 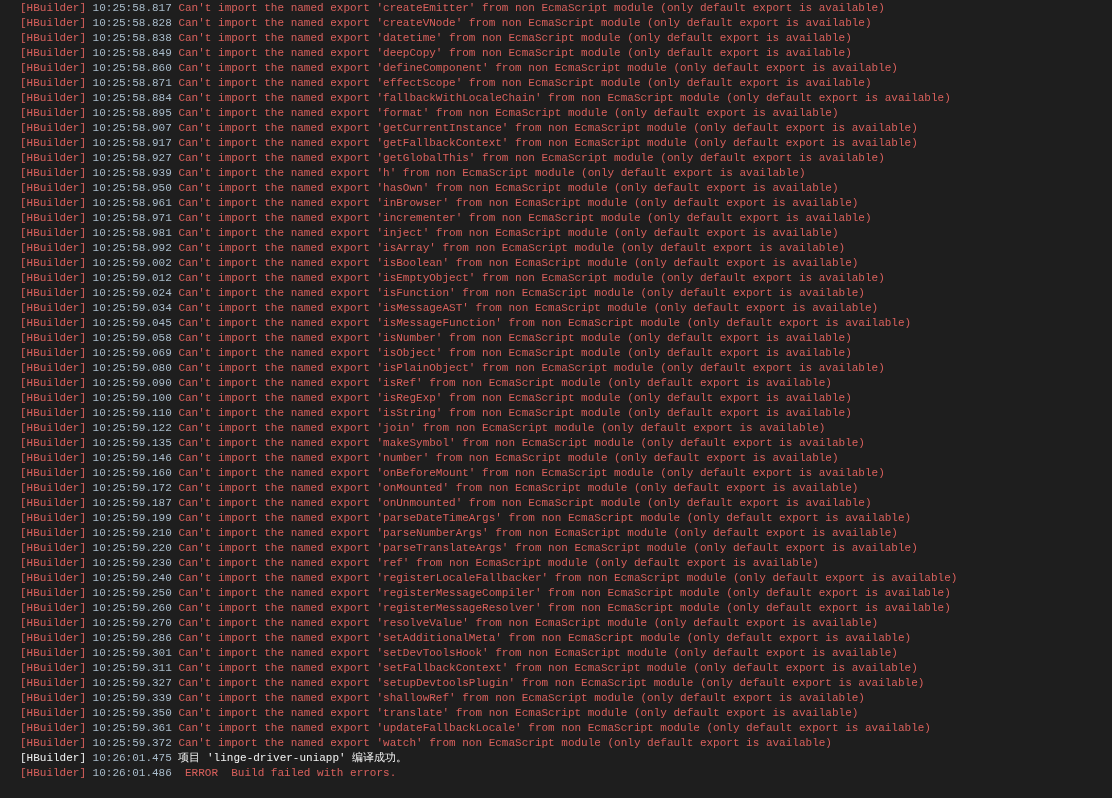 I want to click on log-timestamp: 10:25:59.240, so click(x=132, y=578).